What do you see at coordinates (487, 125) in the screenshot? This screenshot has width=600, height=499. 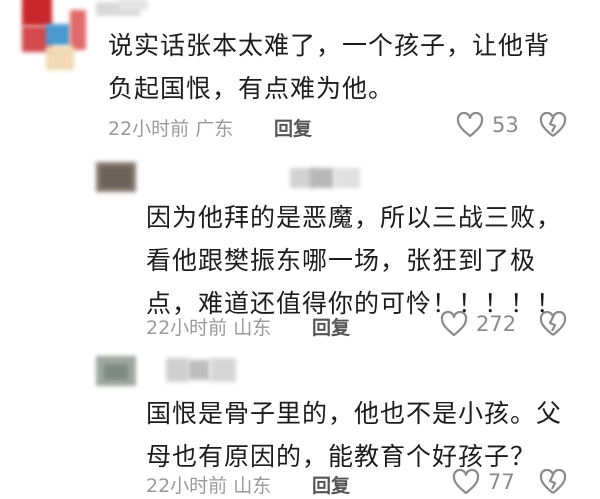 I see `like-button: 53` at bounding box center [487, 125].